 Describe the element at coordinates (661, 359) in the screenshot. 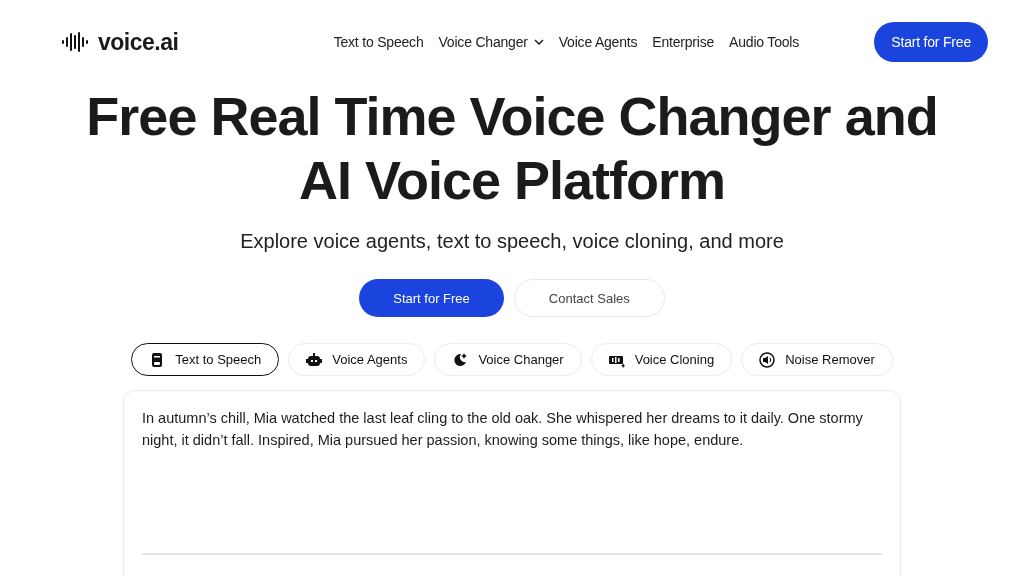

I see `tab: Voice Cloning` at that location.